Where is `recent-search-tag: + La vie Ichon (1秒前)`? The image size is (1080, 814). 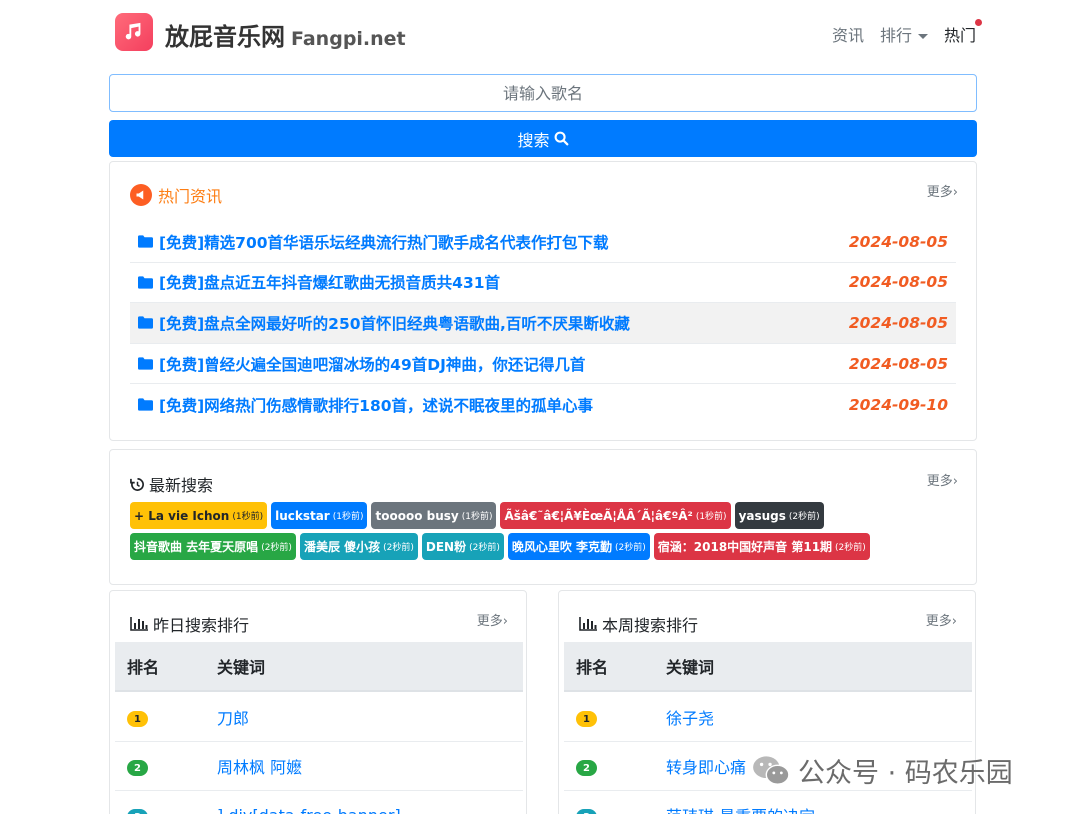 recent-search-tag: + La vie Ichon (1秒前) is located at coordinates (199, 515).